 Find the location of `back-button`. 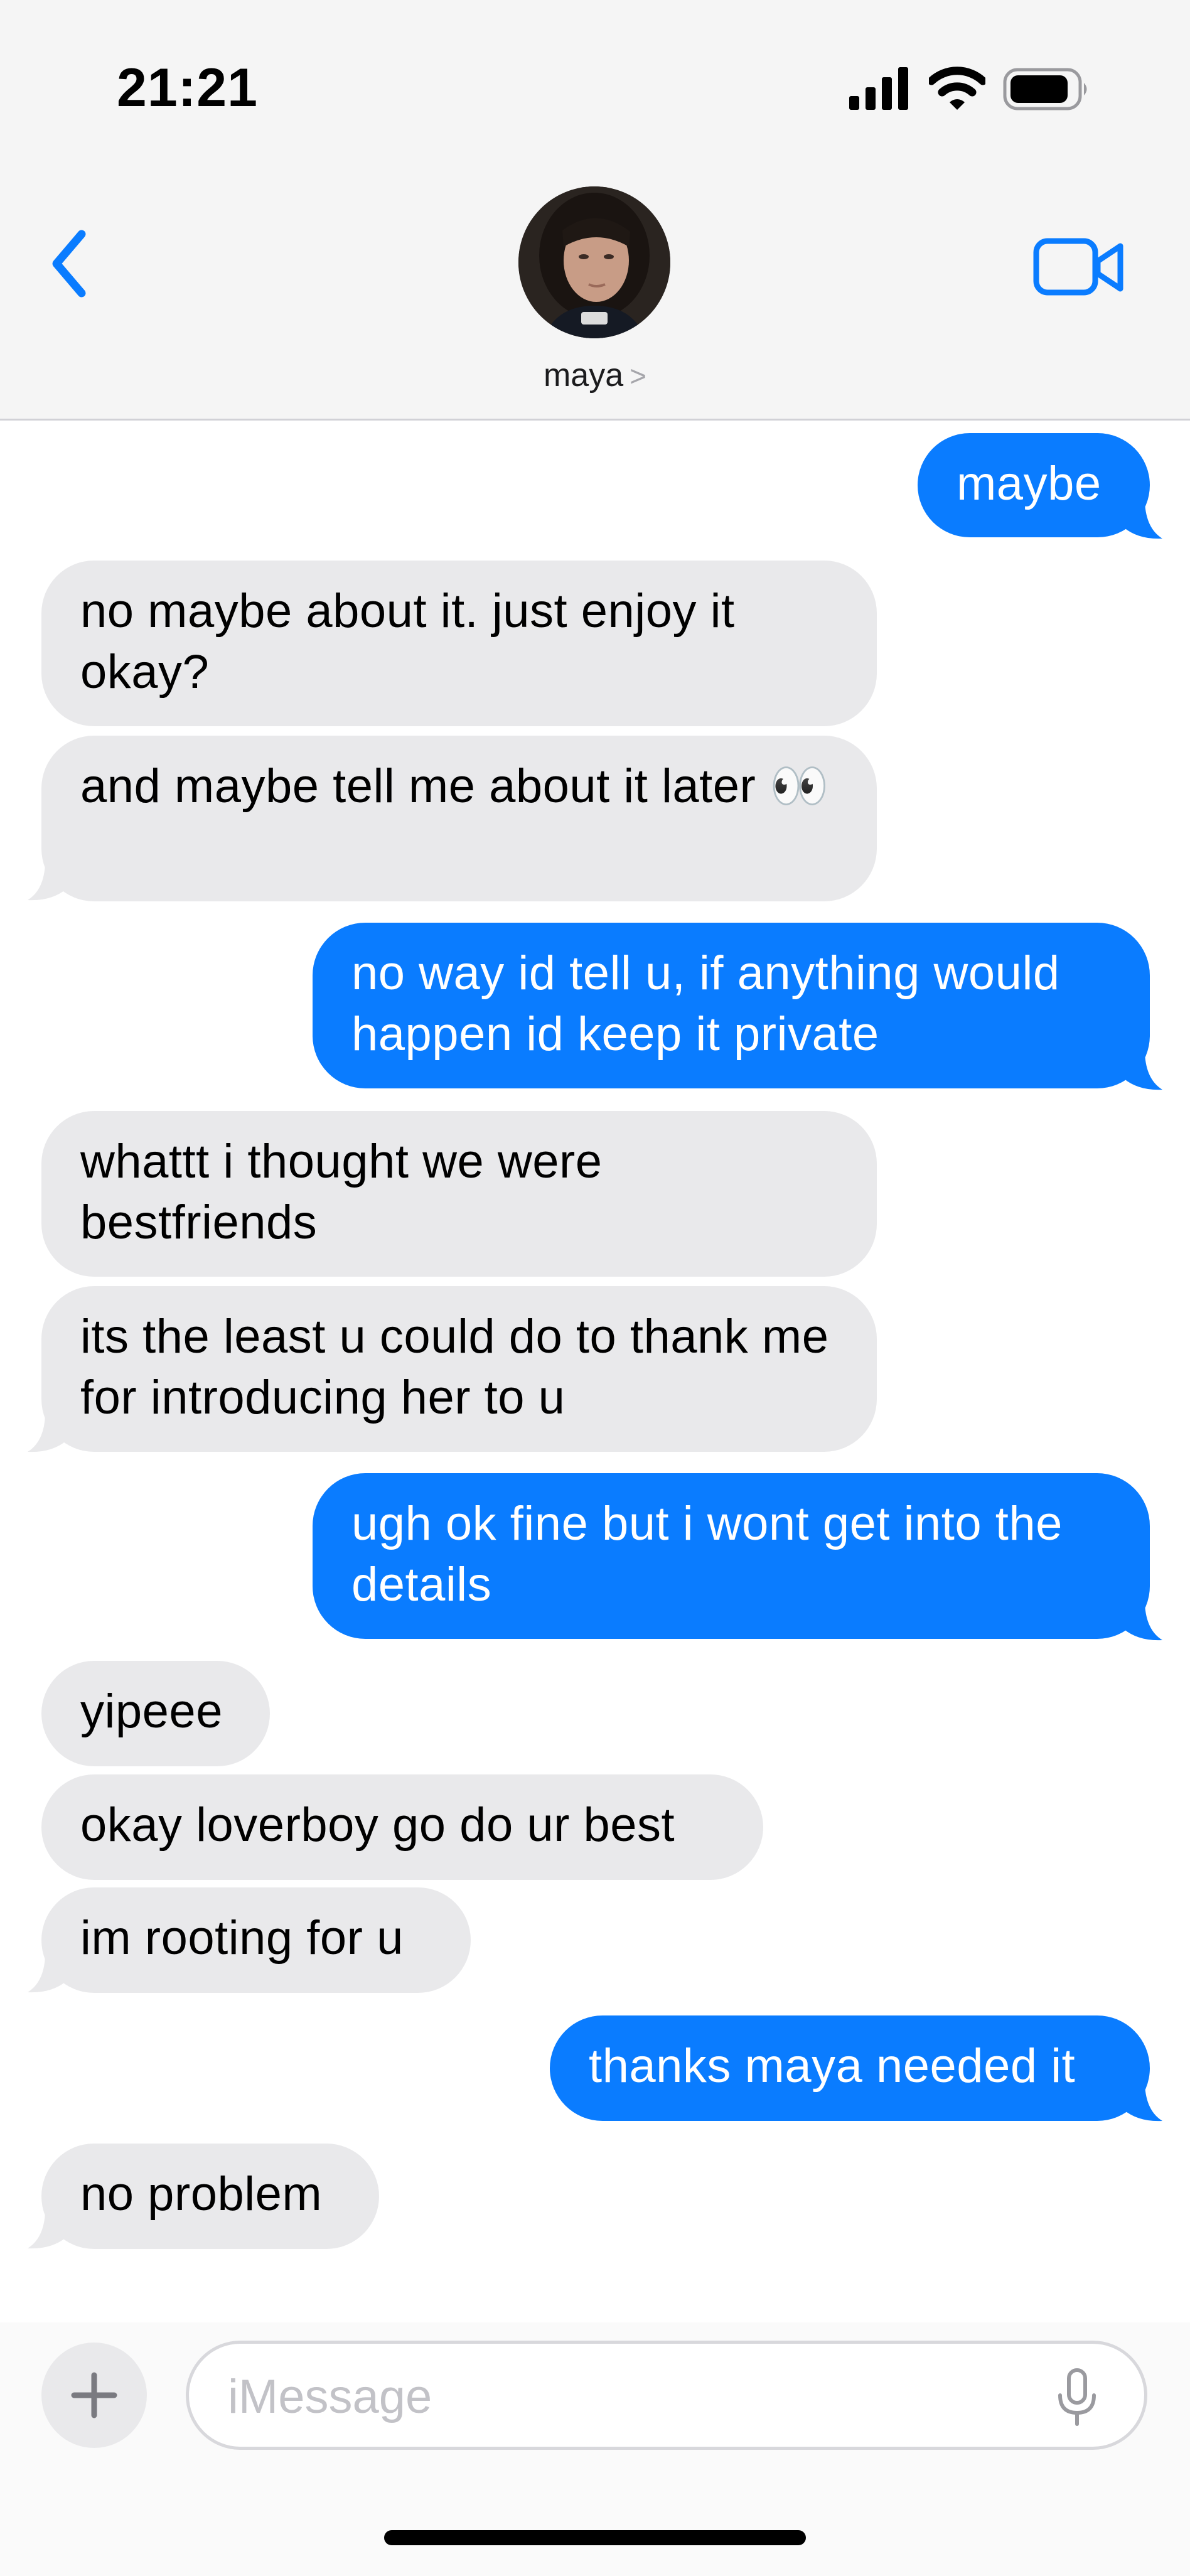

back-button is located at coordinates (75, 263).